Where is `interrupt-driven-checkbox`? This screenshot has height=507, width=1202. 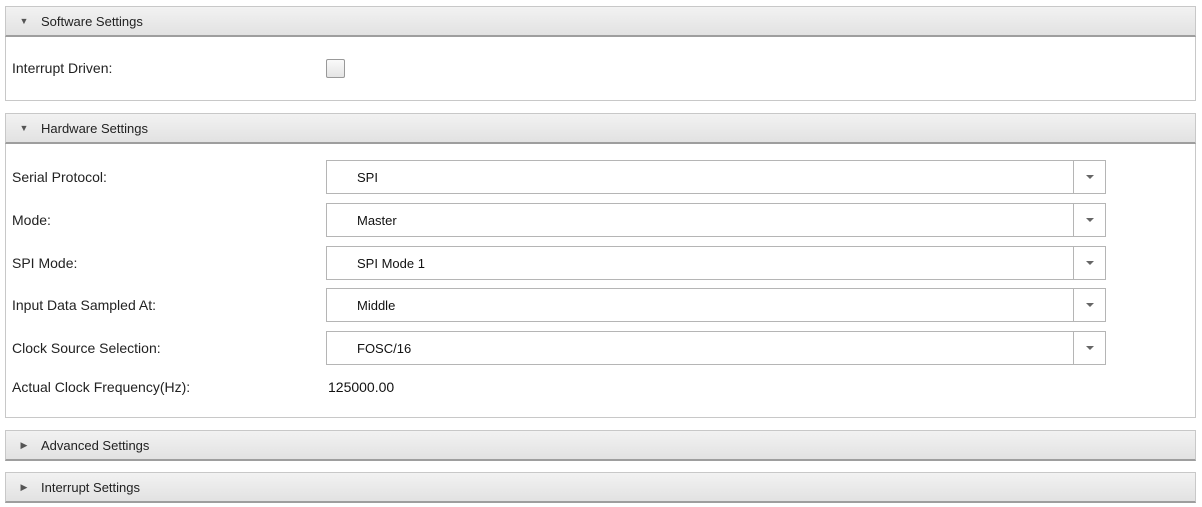
interrupt-driven-checkbox is located at coordinates (335, 68).